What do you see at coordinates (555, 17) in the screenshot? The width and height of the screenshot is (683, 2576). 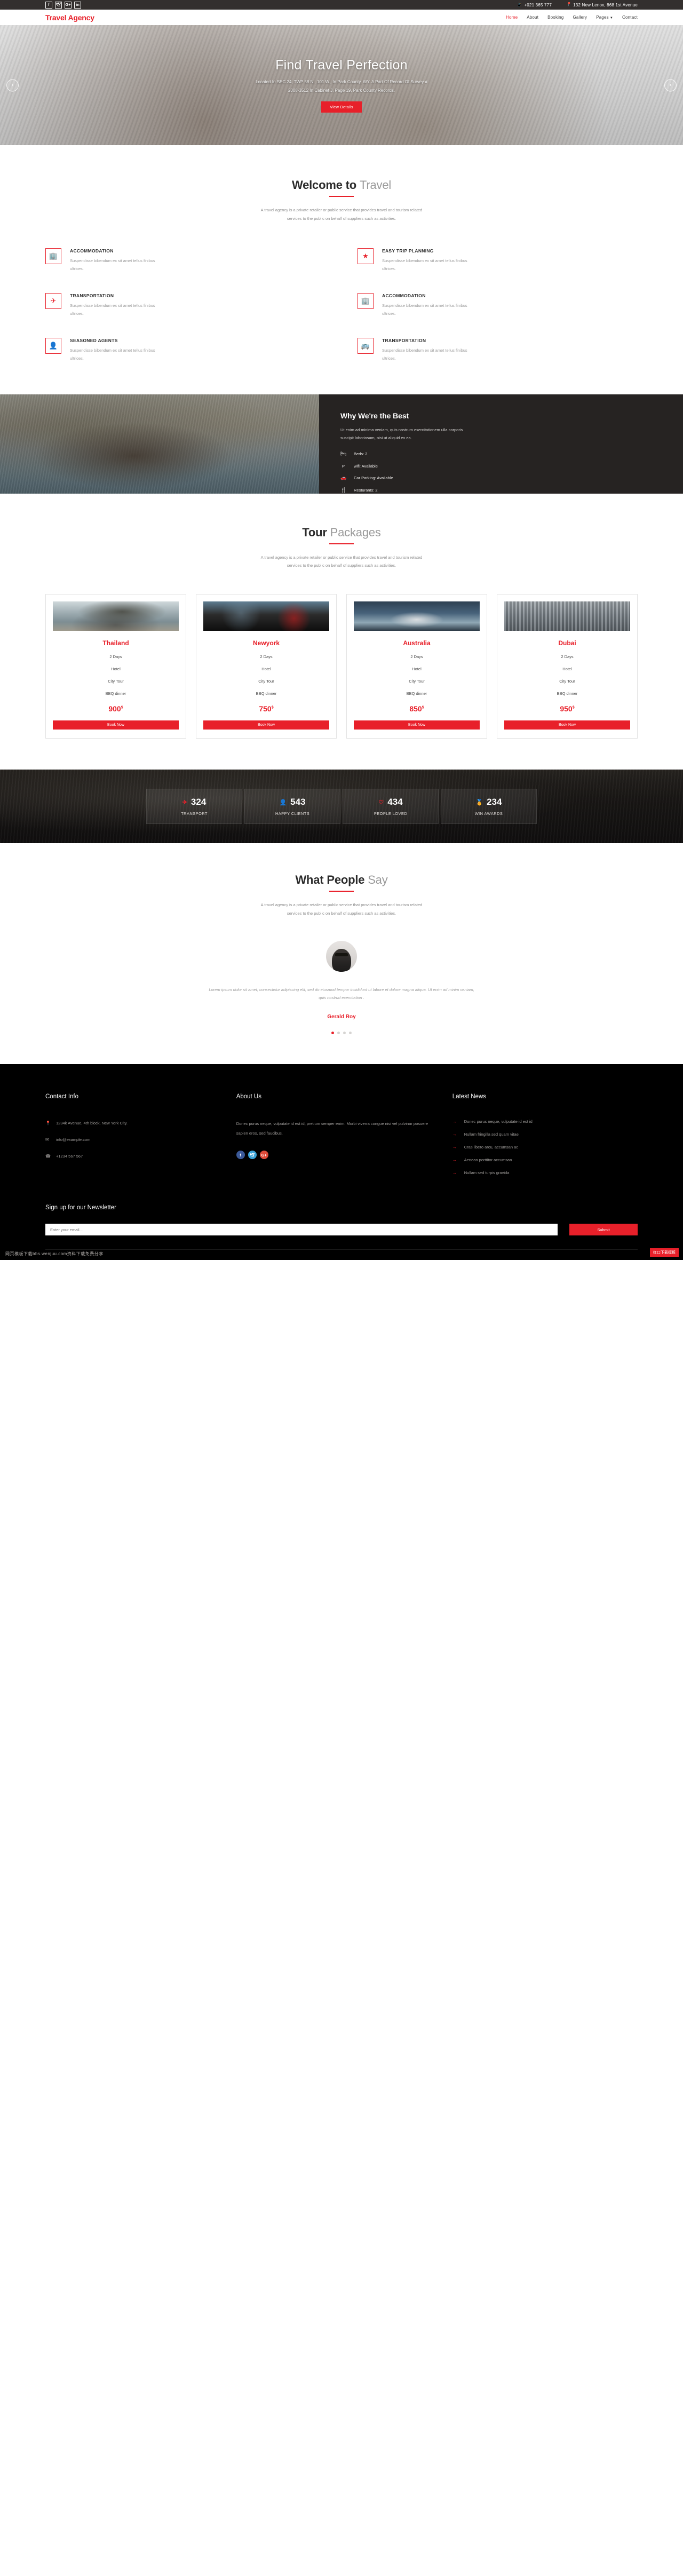 I see `nav-item-booking: Booking` at bounding box center [555, 17].